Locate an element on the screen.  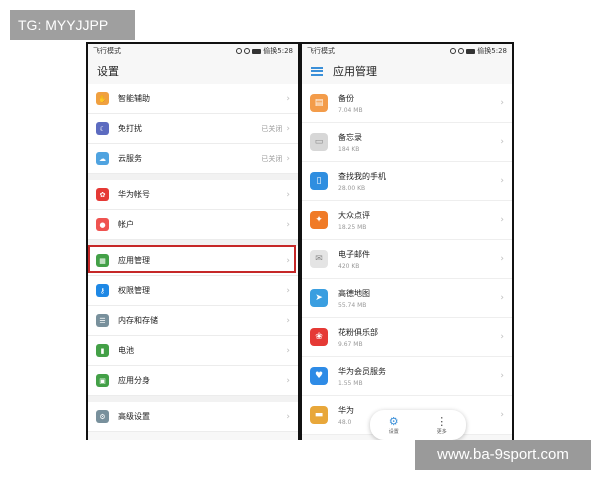
app-size: 18.25 MB is located at coordinates (352, 227).